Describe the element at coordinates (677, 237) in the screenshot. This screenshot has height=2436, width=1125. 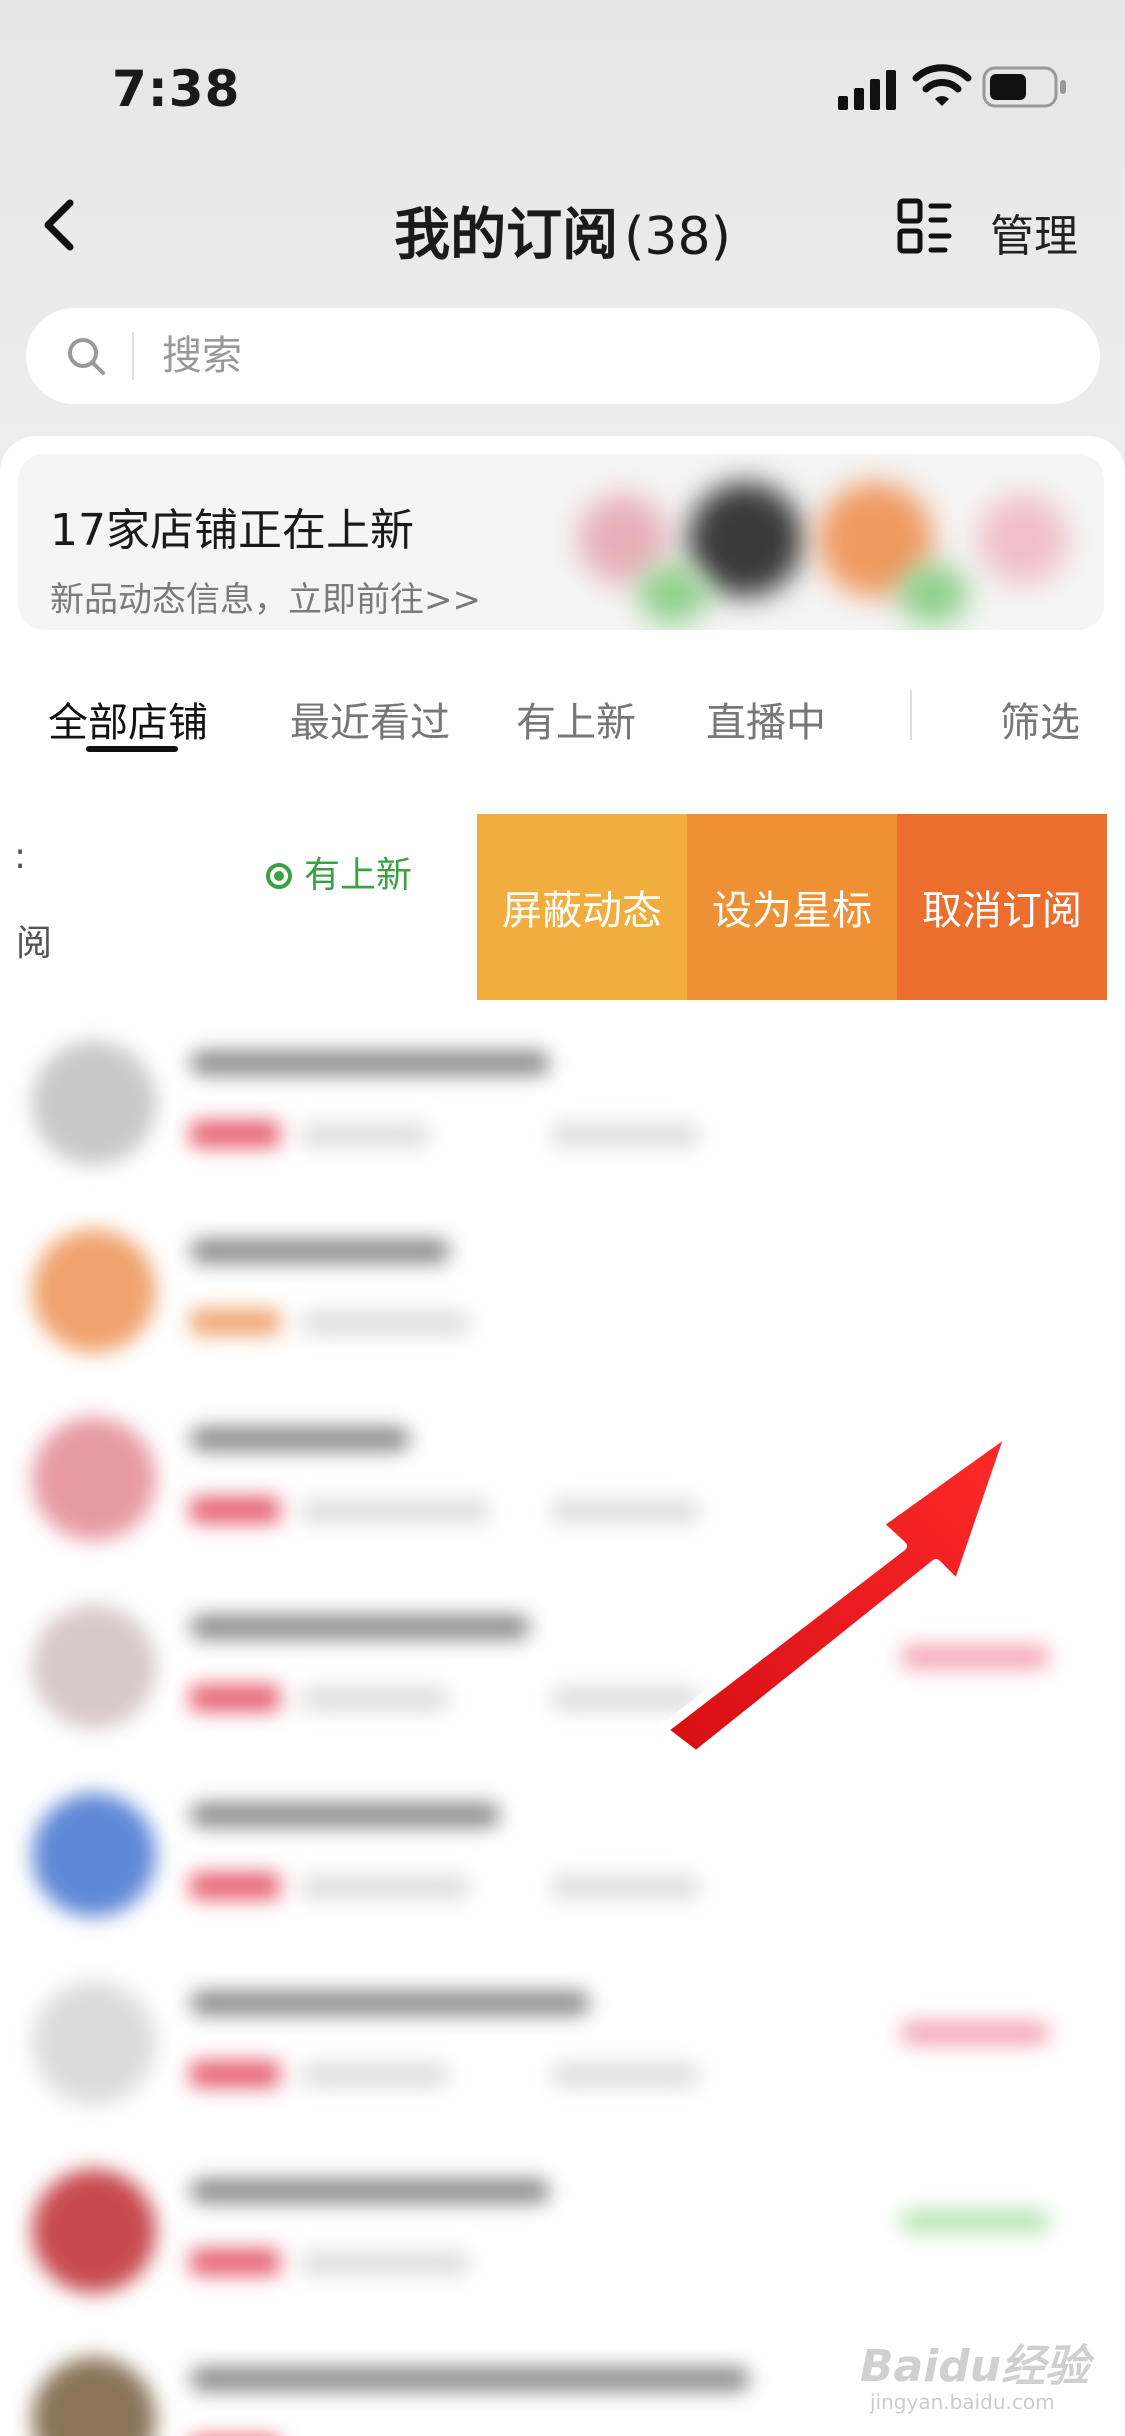
I see `subscription-count: (38)` at that location.